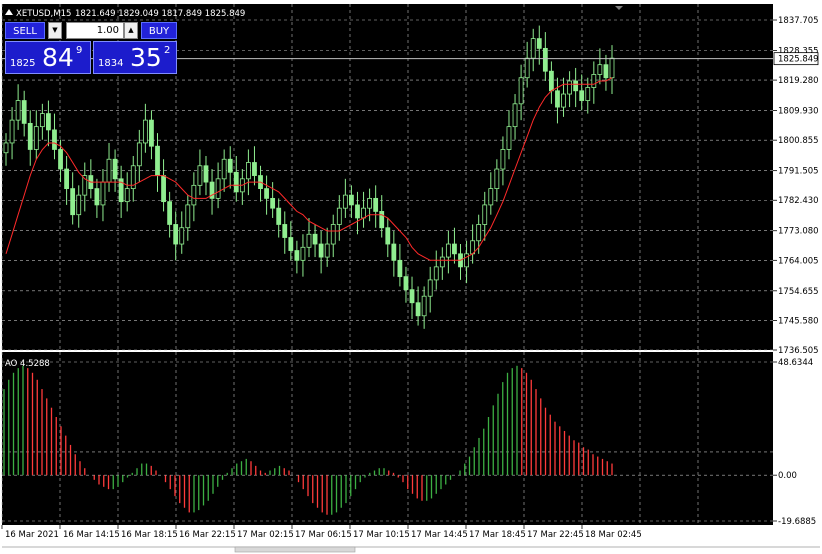  Describe the element at coordinates (797, 522) in the screenshot. I see `indicator-tick-label: -19.6885` at that location.